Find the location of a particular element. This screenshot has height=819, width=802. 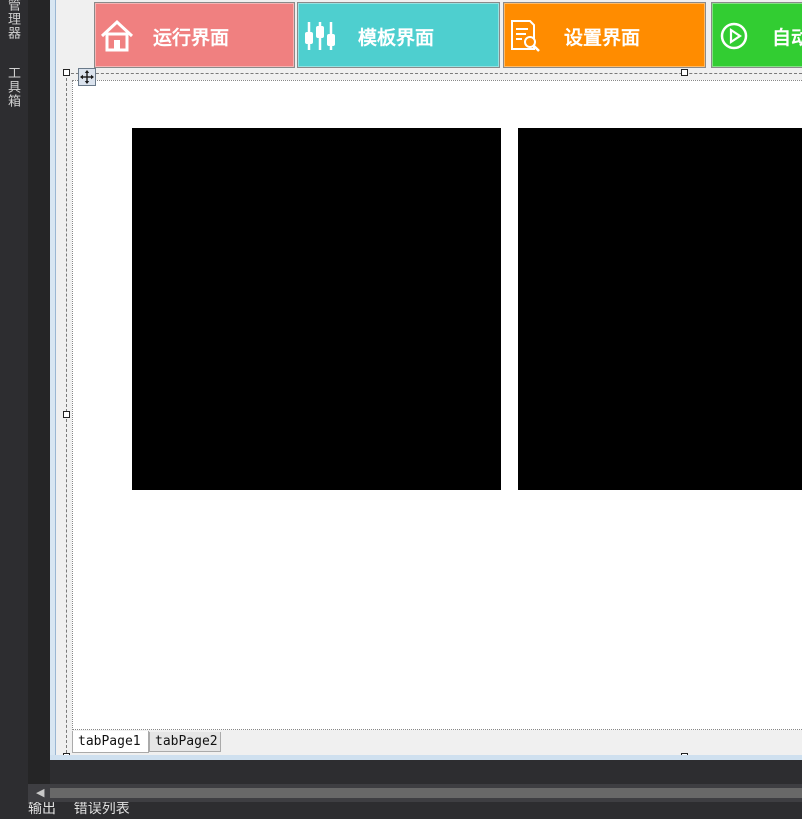

dock-tab-toolbox: 工具箱 is located at coordinates (12, 87).